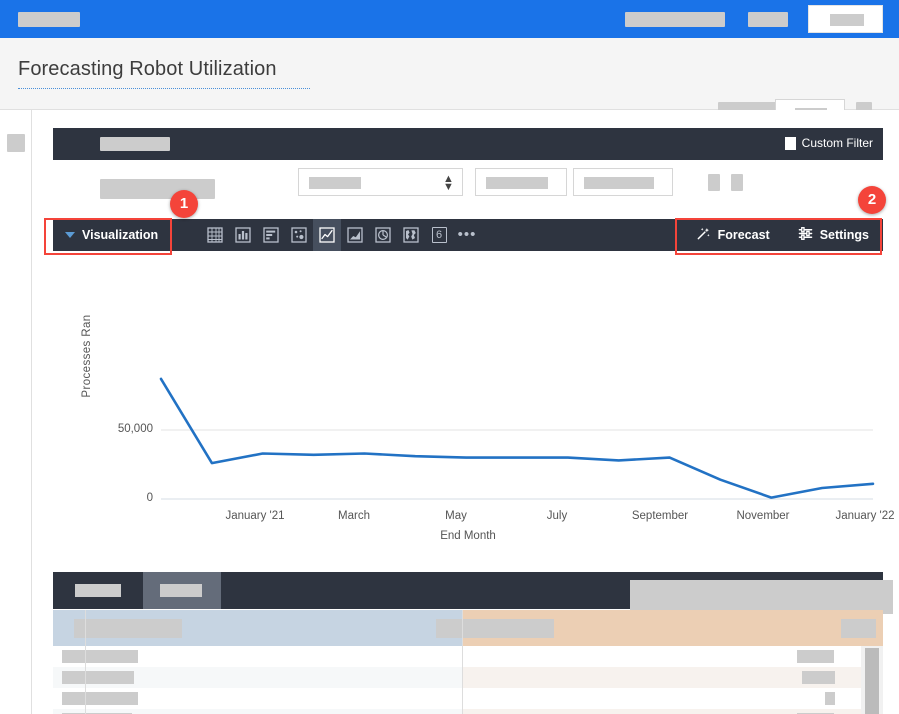 This screenshot has width=899, height=714. What do you see at coordinates (157, 189) in the screenshot?
I see `filter-field-label` at bounding box center [157, 189].